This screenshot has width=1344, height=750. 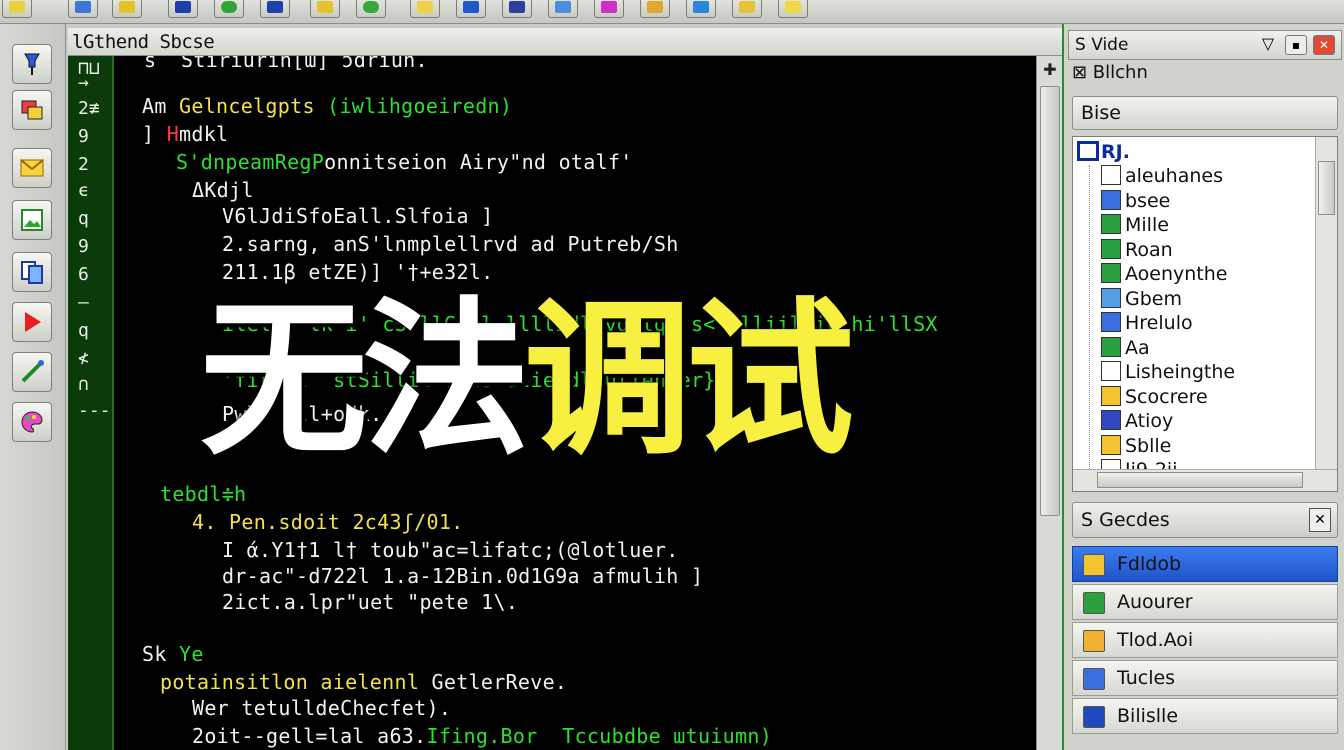 I want to click on panel-filter-field: Bise, so click(x=1205, y=113).